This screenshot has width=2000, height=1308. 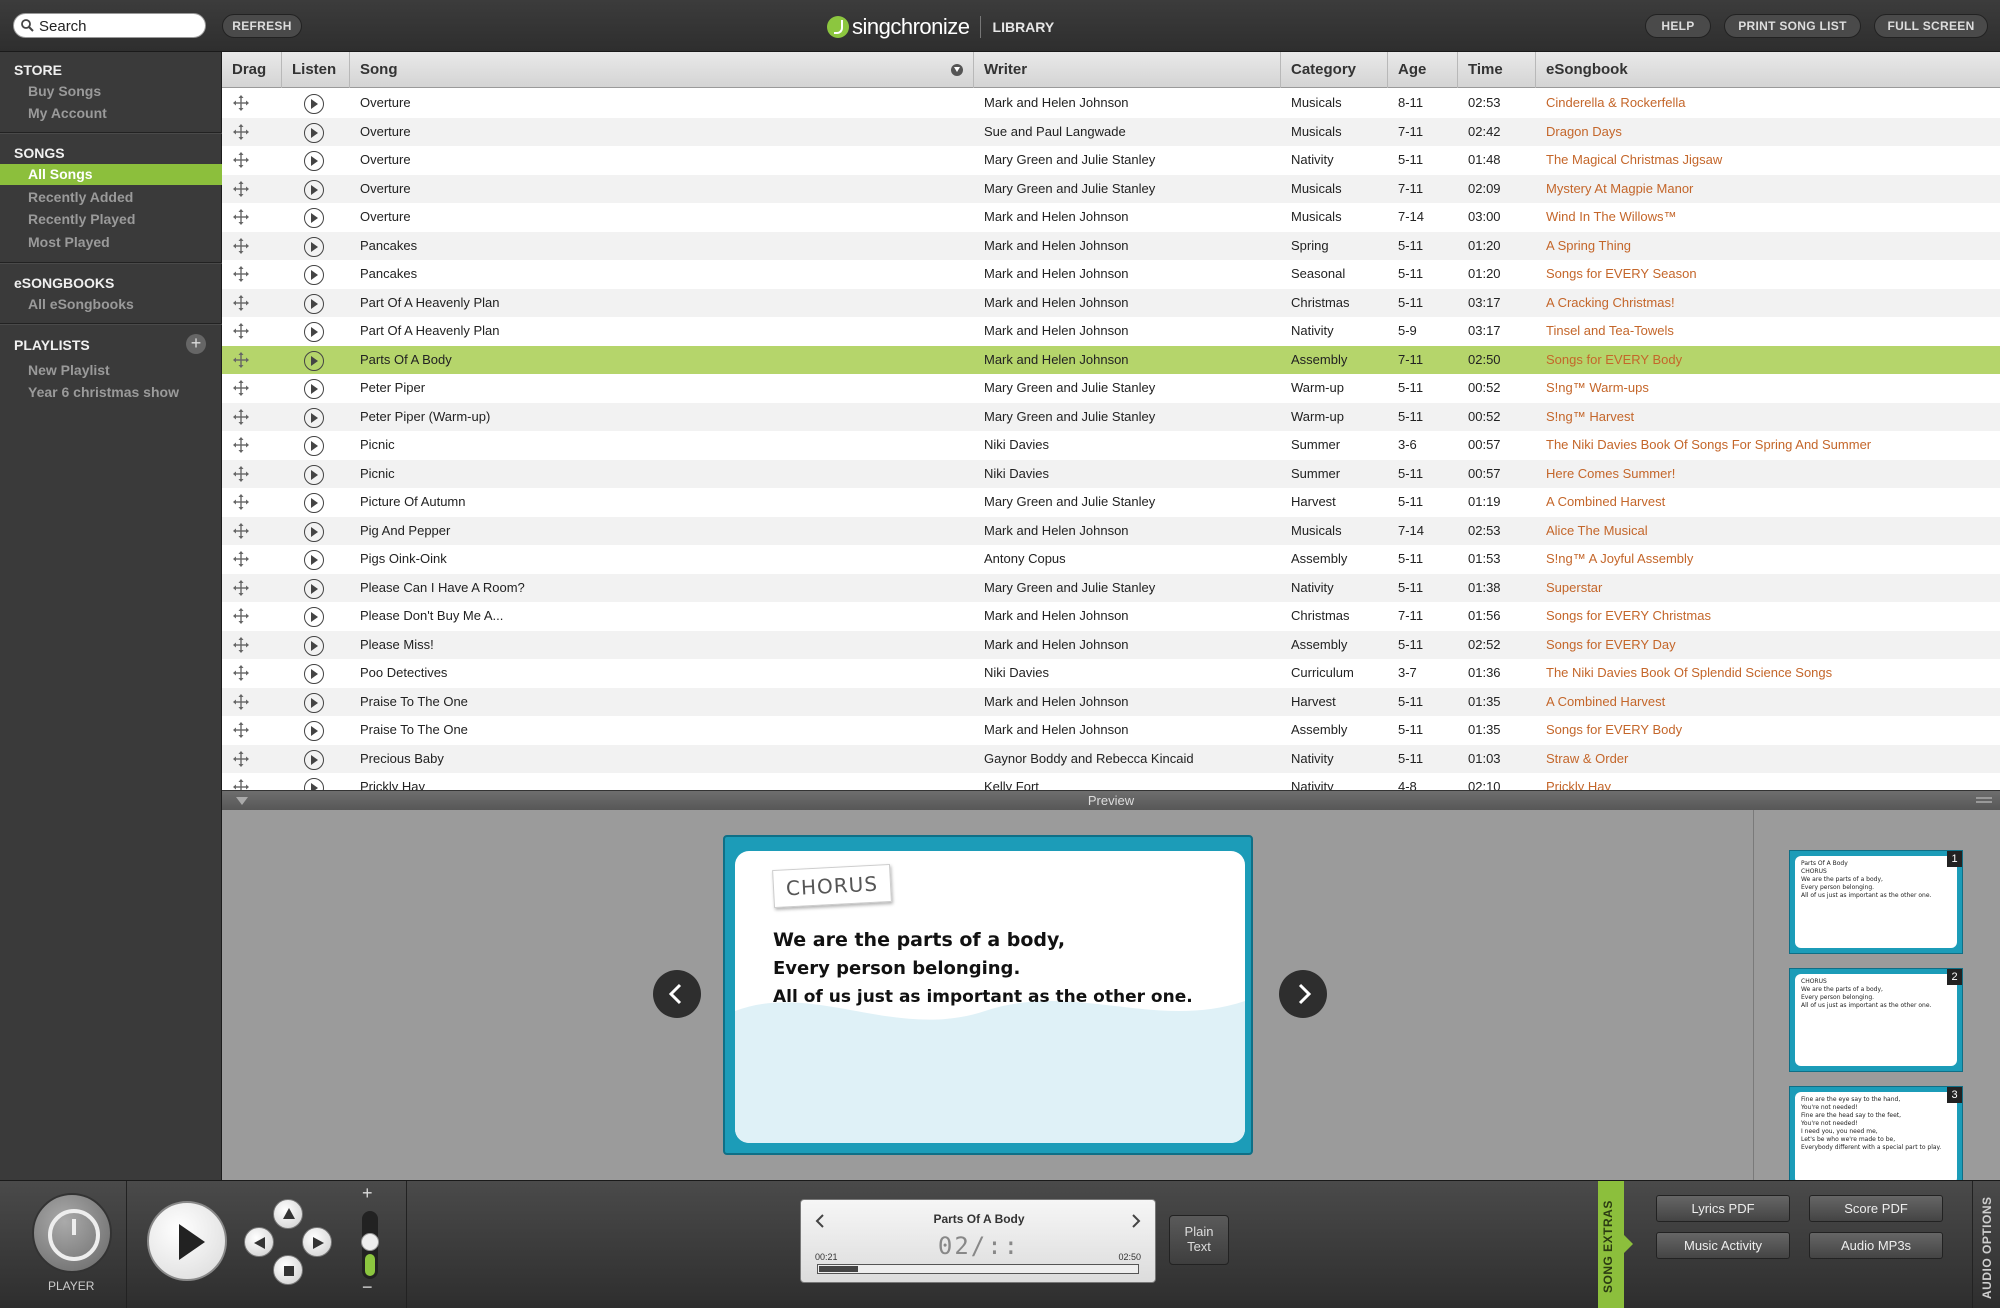 What do you see at coordinates (111, 174) in the screenshot?
I see `sidebar-item-all-songs: All Songs` at bounding box center [111, 174].